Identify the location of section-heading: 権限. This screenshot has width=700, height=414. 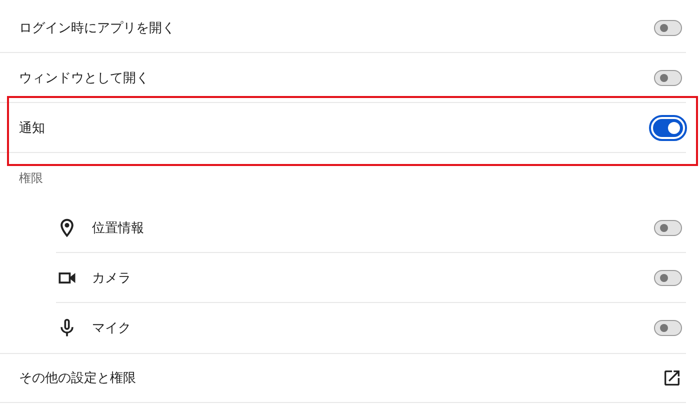
(31, 178).